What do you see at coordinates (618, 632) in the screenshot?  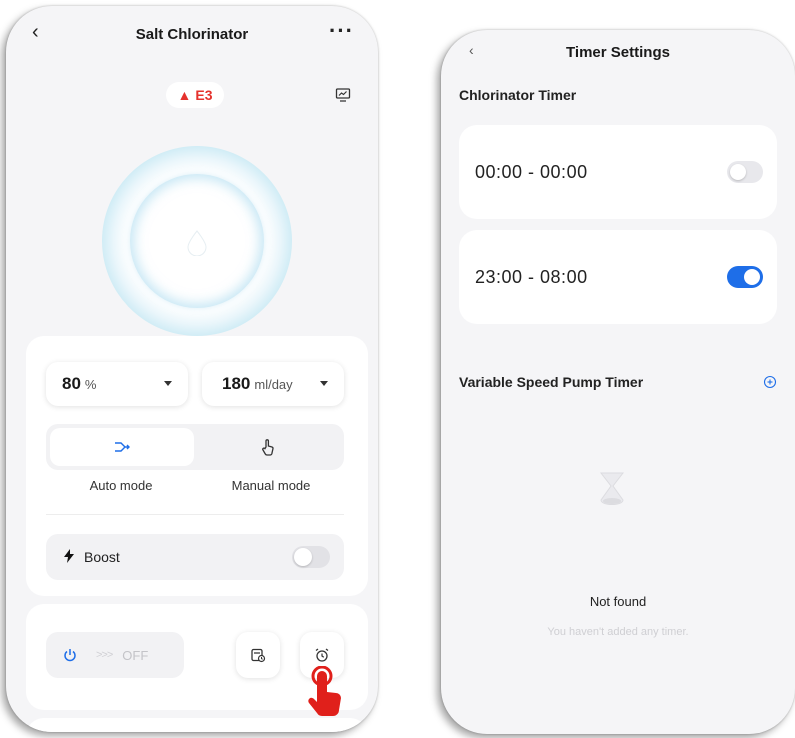 I see `empty-state-subtitle: You haven't added any timer.` at bounding box center [618, 632].